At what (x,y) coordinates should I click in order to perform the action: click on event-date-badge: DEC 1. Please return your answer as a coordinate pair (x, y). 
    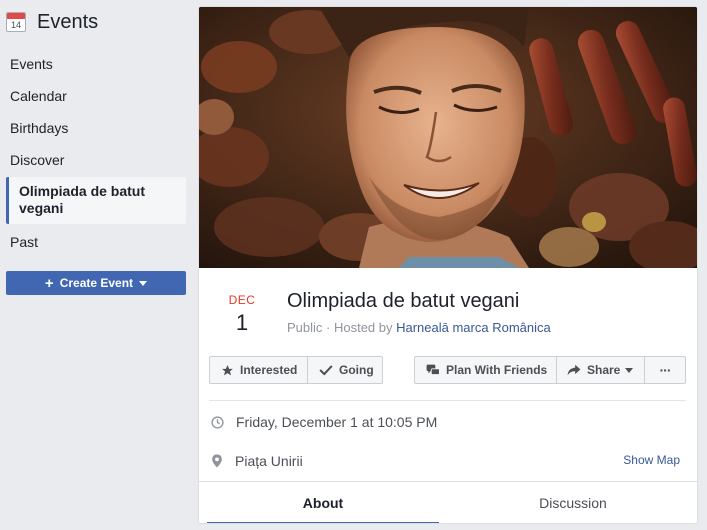
    Looking at the image, I should click on (242, 314).